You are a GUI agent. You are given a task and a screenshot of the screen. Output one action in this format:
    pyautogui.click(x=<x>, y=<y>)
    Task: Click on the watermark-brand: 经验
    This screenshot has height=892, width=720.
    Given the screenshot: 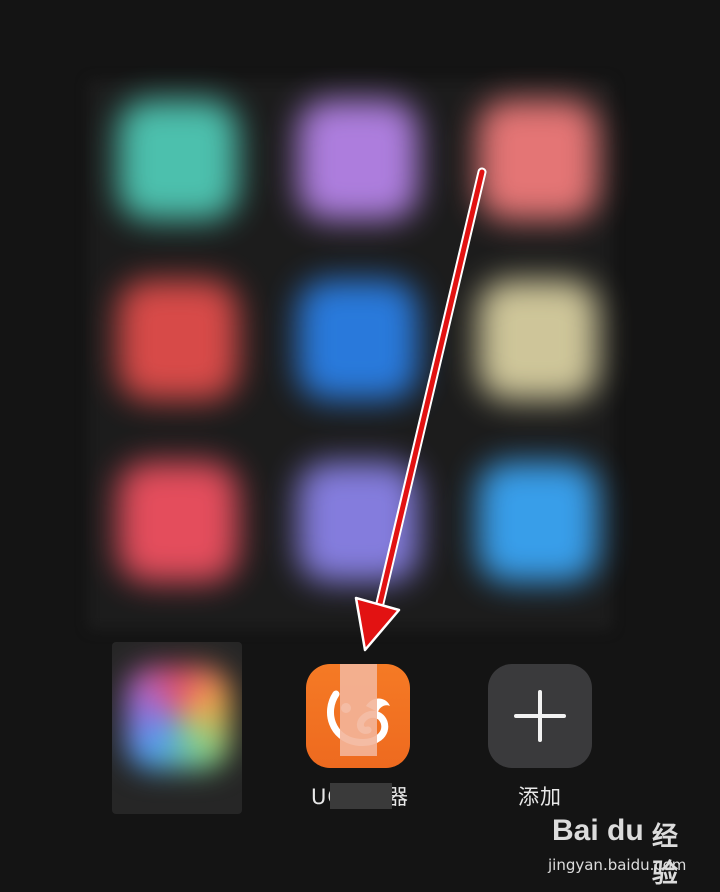 What is the action you would take?
    pyautogui.click(x=665, y=855)
    